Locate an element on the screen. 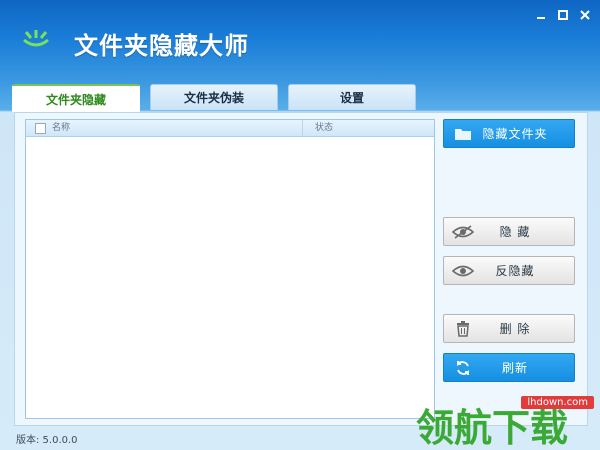 This screenshot has width=600, height=450. maximize-button is located at coordinates (563, 15).